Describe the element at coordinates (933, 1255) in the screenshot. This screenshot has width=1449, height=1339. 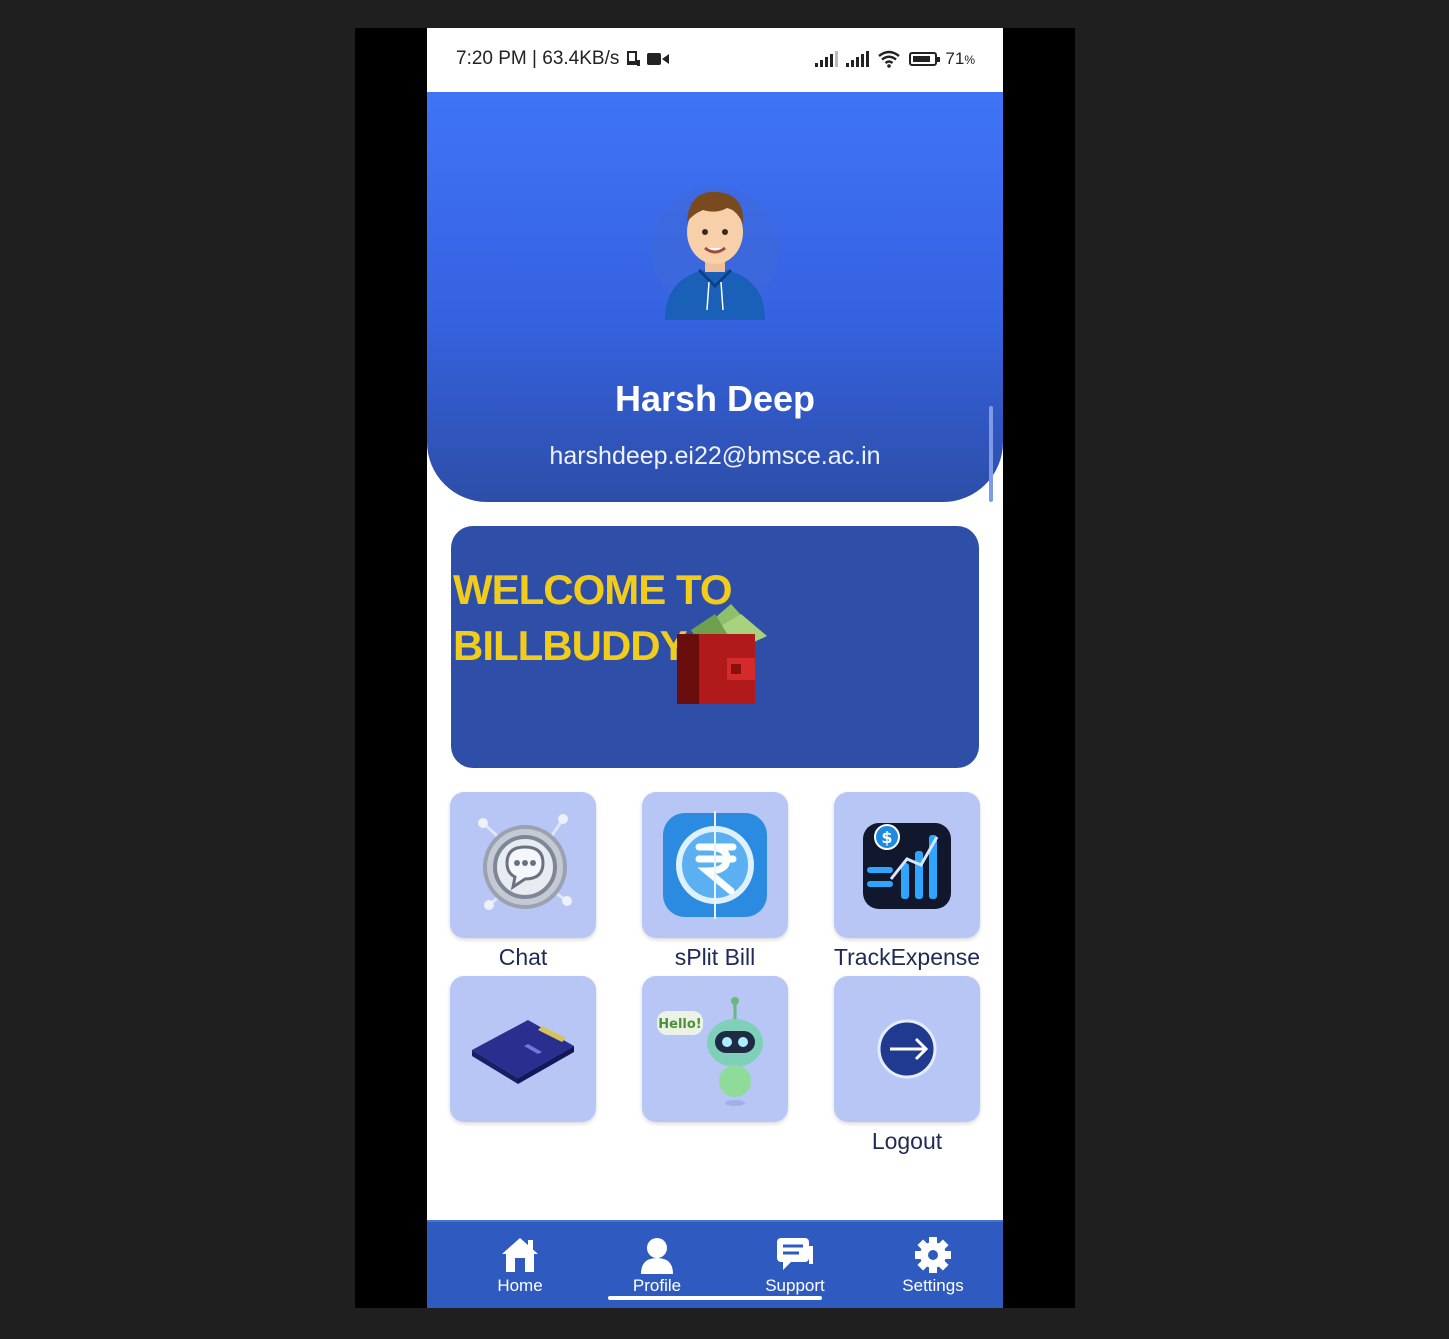
I see `gear-icon` at that location.